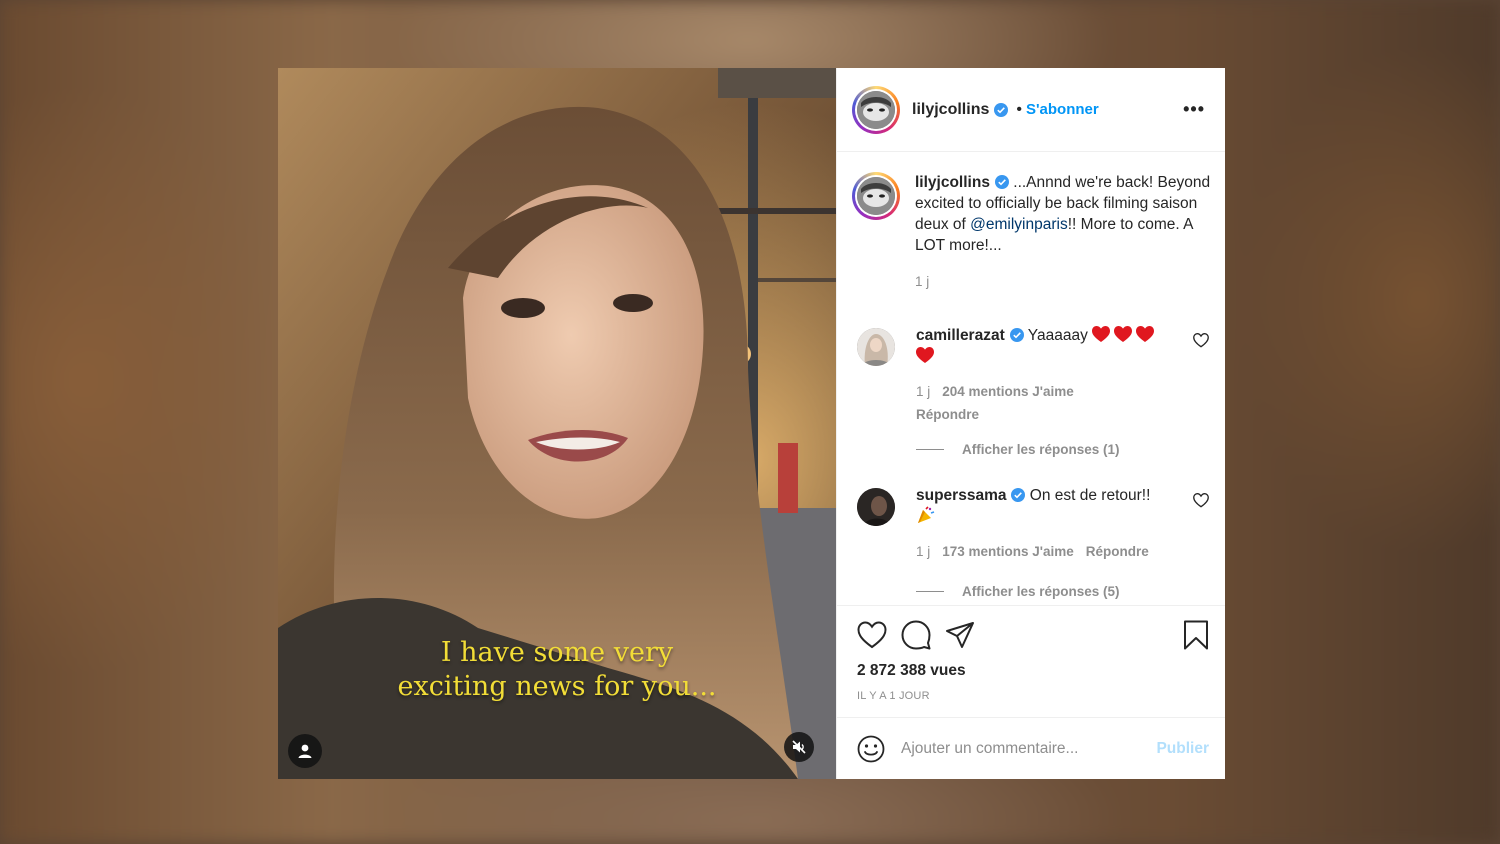  Describe the element at coordinates (1182, 749) in the screenshot. I see `publish-button: Publier` at that location.